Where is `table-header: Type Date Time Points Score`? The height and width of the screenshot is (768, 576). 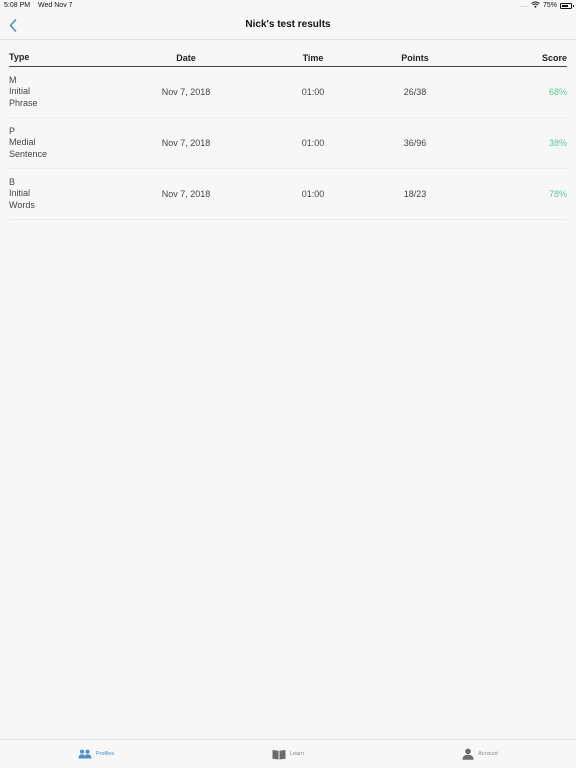
table-header: Type Date Time Points Score is located at coordinates (288, 58).